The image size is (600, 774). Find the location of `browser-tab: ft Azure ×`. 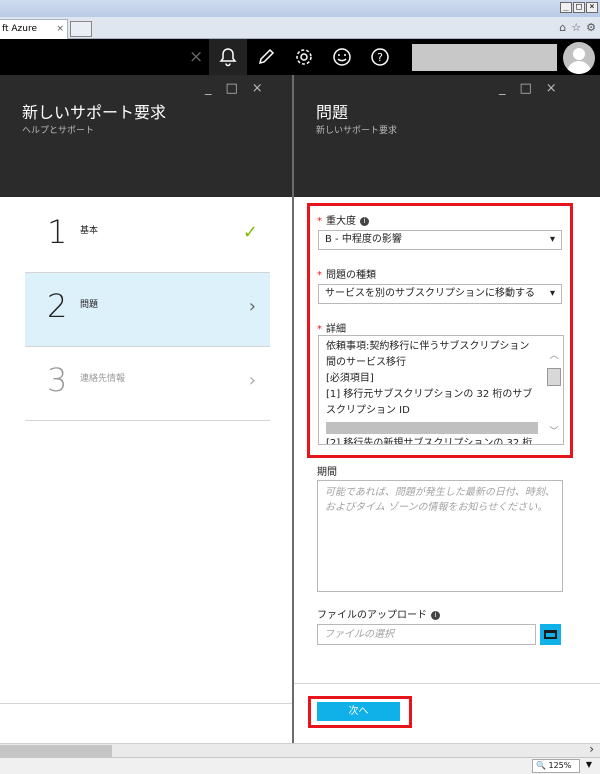

browser-tab: ft Azure × is located at coordinates (34, 29).